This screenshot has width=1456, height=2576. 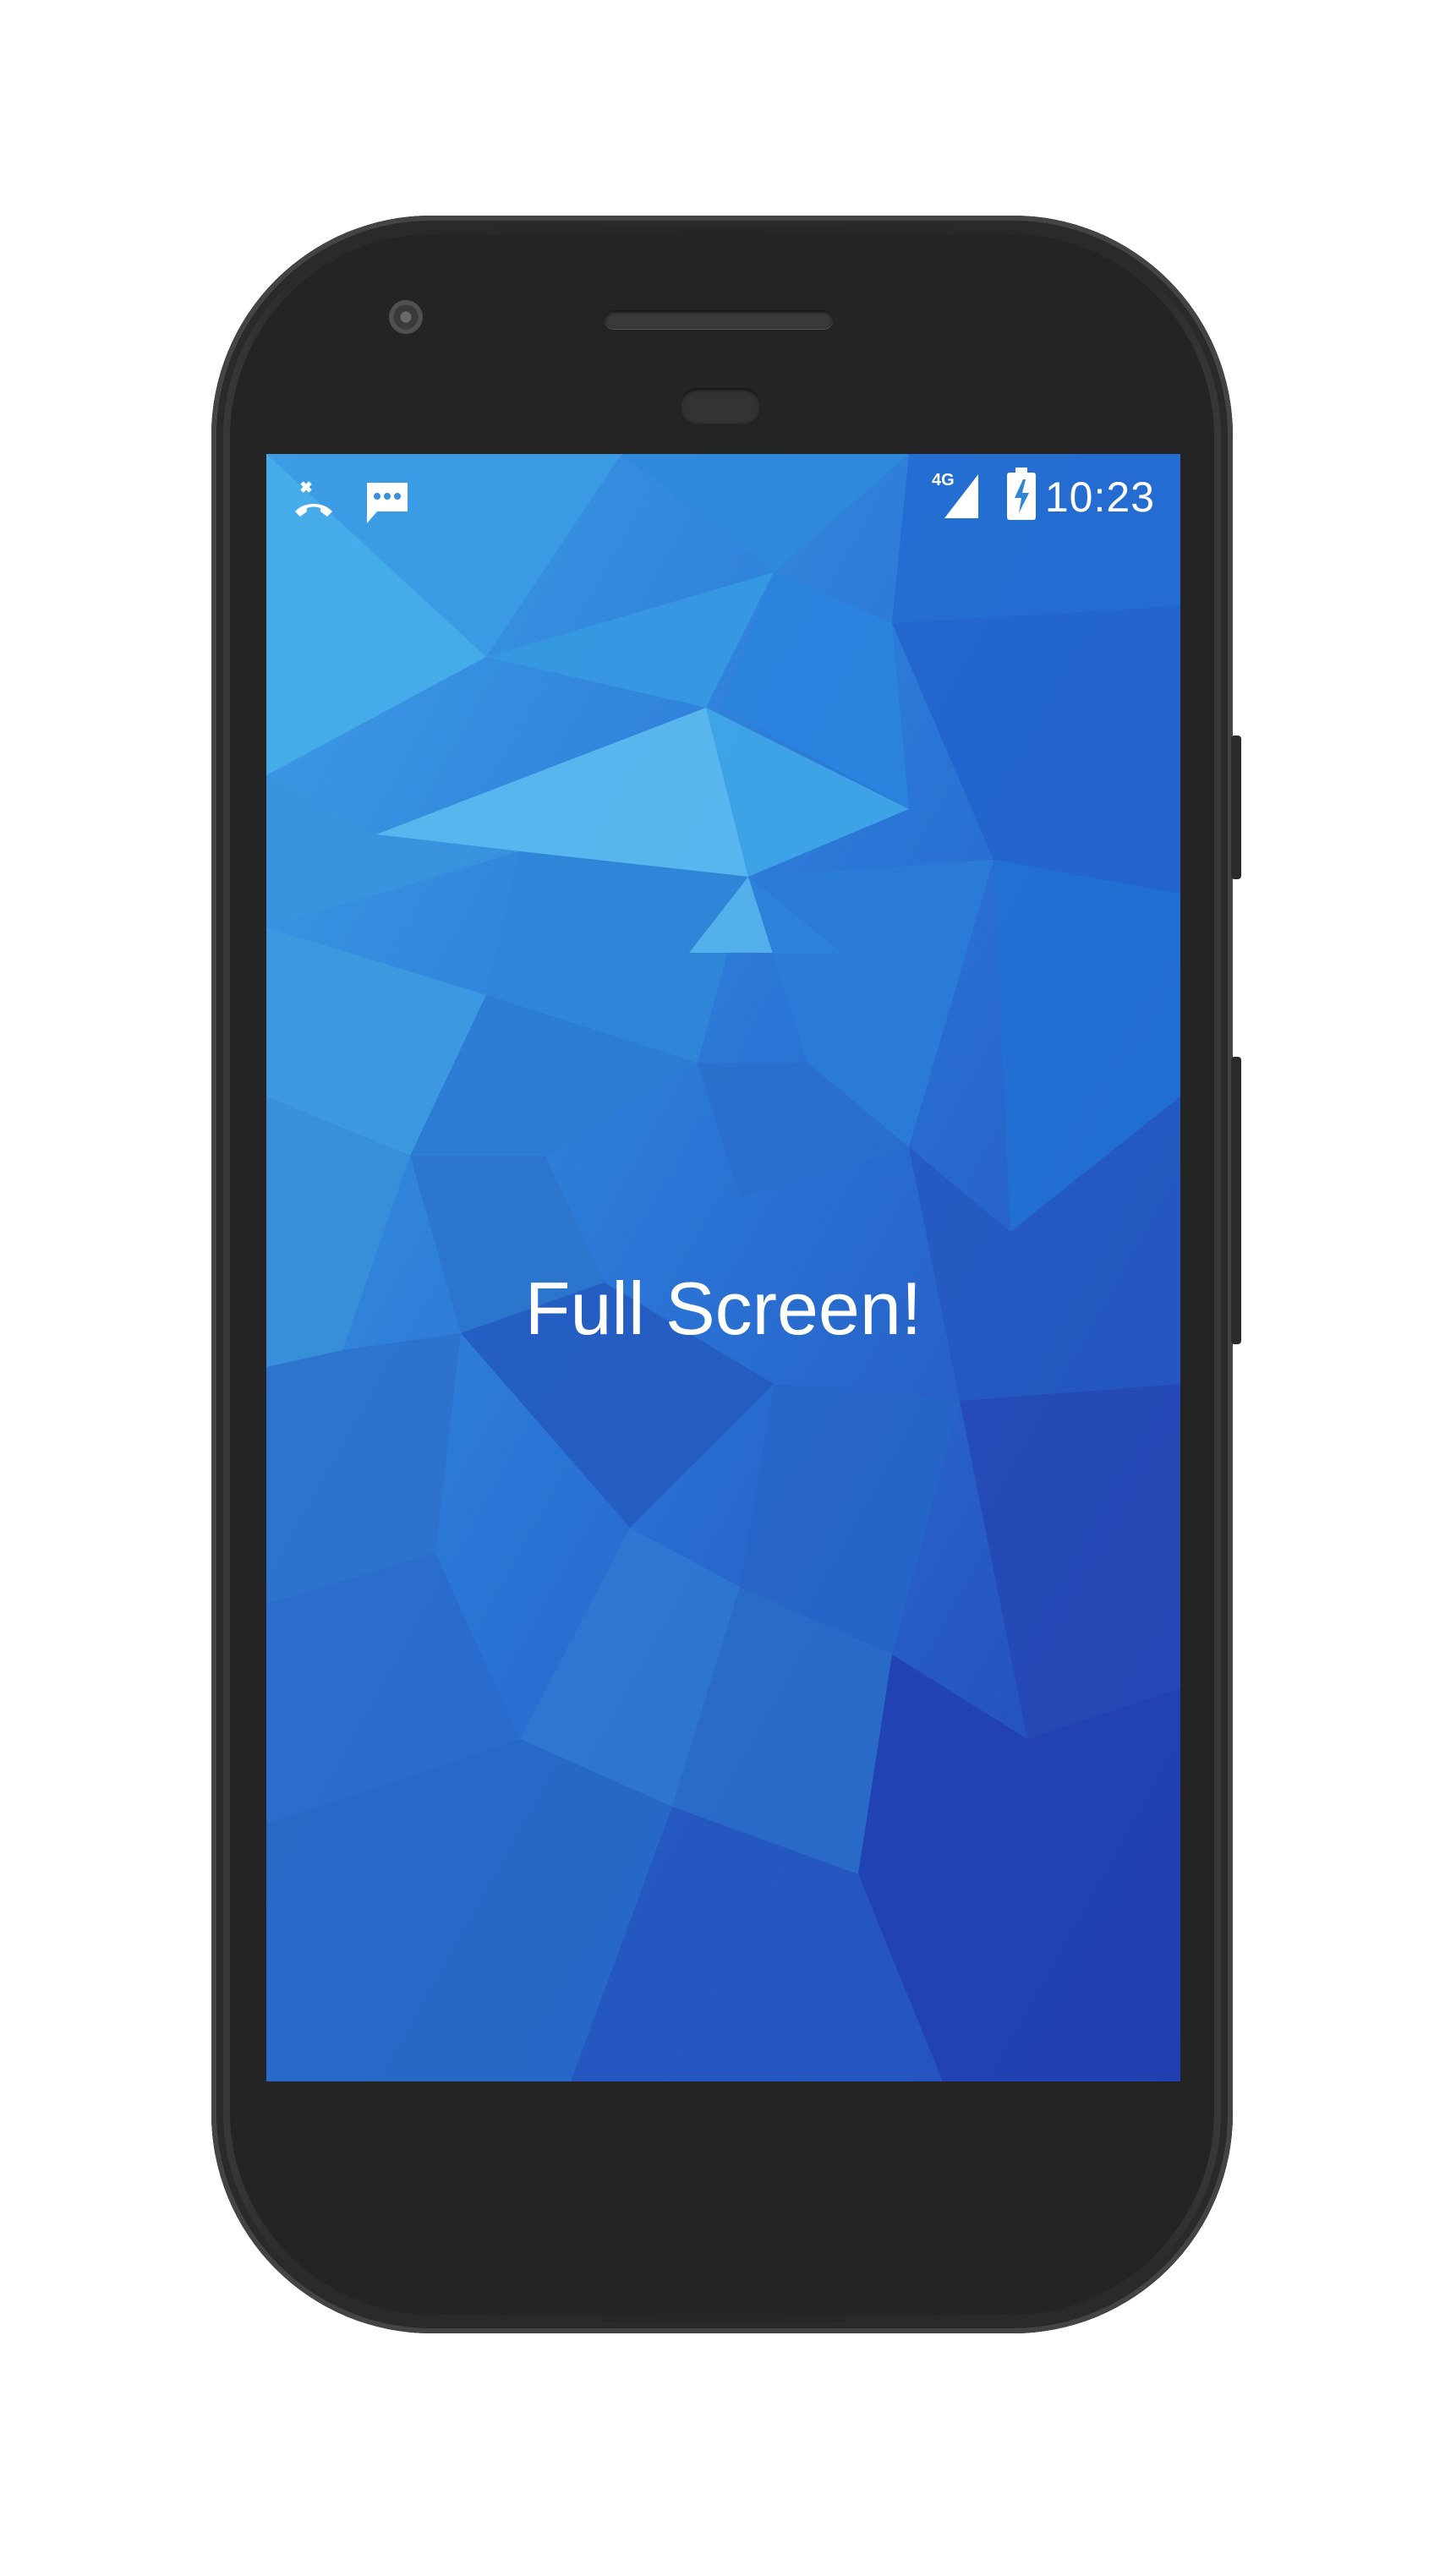 I want to click on volume-button, so click(x=1236, y=1200).